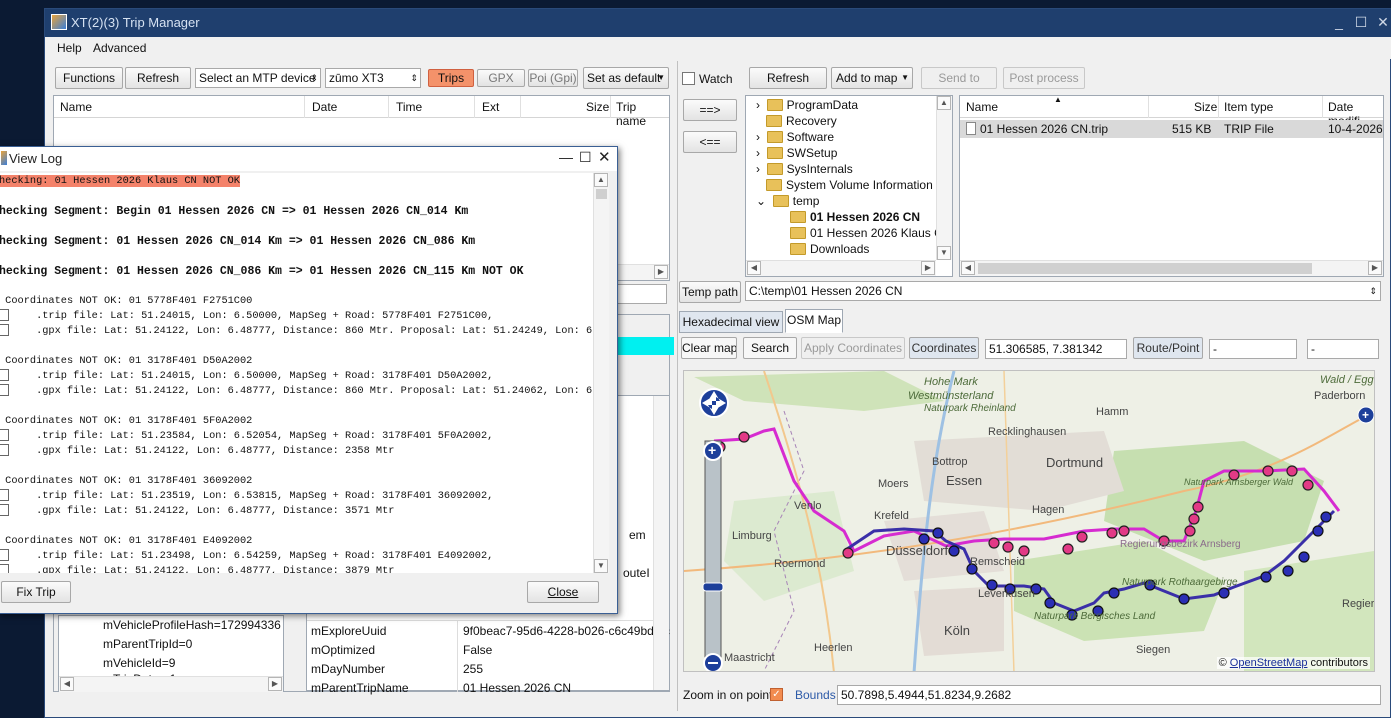 The width and height of the screenshot is (1391, 718). Describe the element at coordinates (959, 78) in the screenshot. I see `send-to-button: Send to` at that location.